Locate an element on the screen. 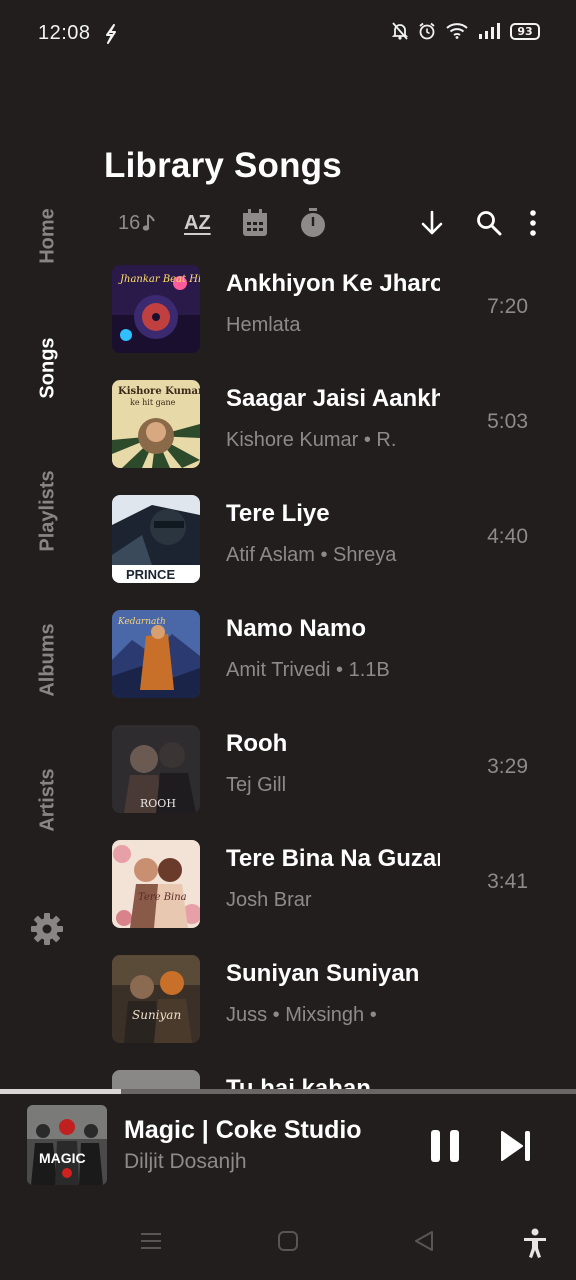 The width and height of the screenshot is (576, 1280). song-artist: Hemlata is located at coordinates (263, 325).